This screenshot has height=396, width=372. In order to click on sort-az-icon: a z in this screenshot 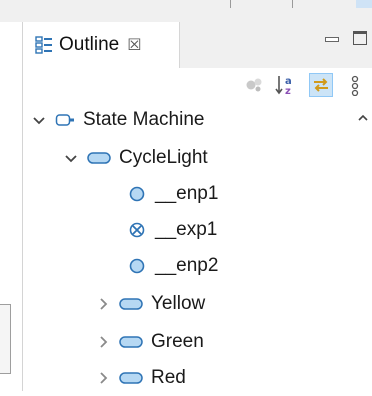, I will do `click(283, 86)`.